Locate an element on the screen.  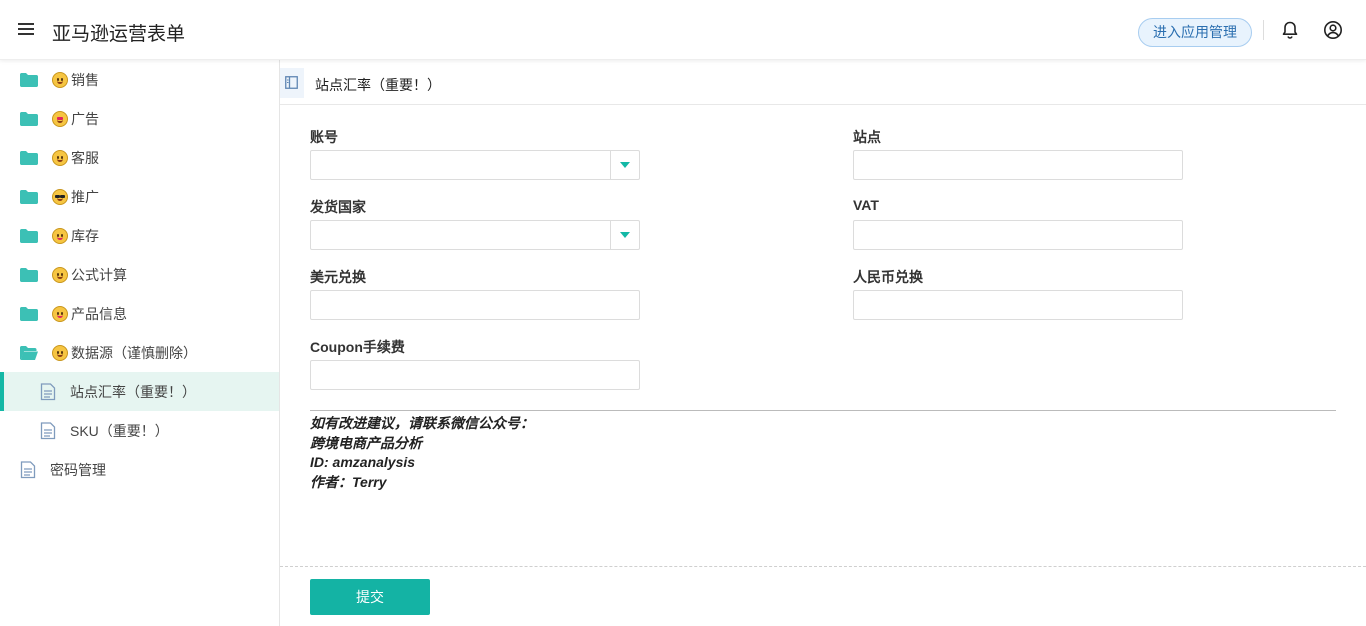
ship-country-select is located at coordinates (475, 235).